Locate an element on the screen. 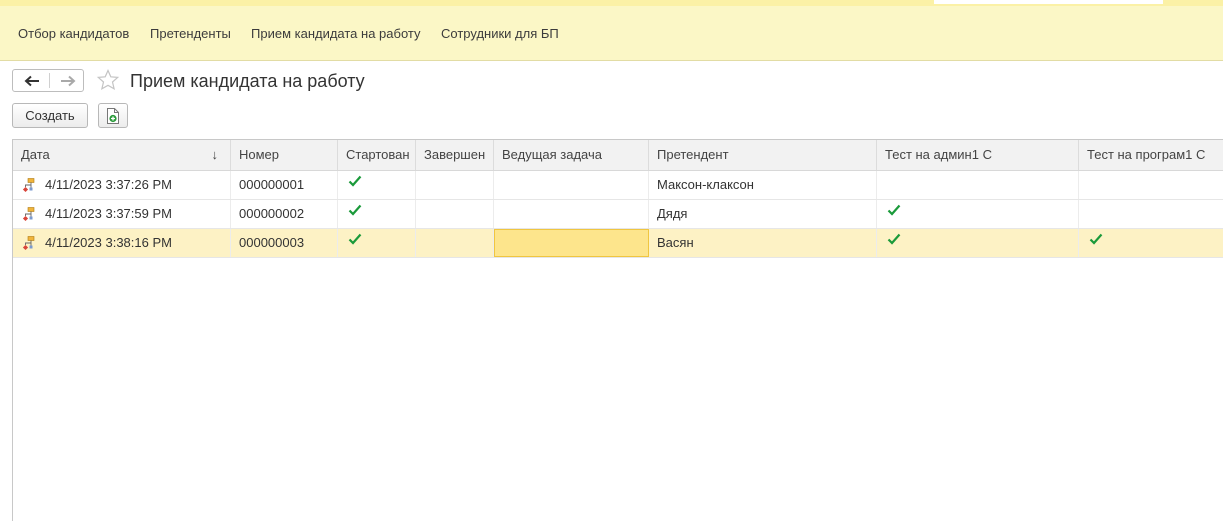 This screenshot has height=521, width=1223. table-row: 4/11/2023 3:37:59 PM 000000002 Дядя is located at coordinates (618, 214).